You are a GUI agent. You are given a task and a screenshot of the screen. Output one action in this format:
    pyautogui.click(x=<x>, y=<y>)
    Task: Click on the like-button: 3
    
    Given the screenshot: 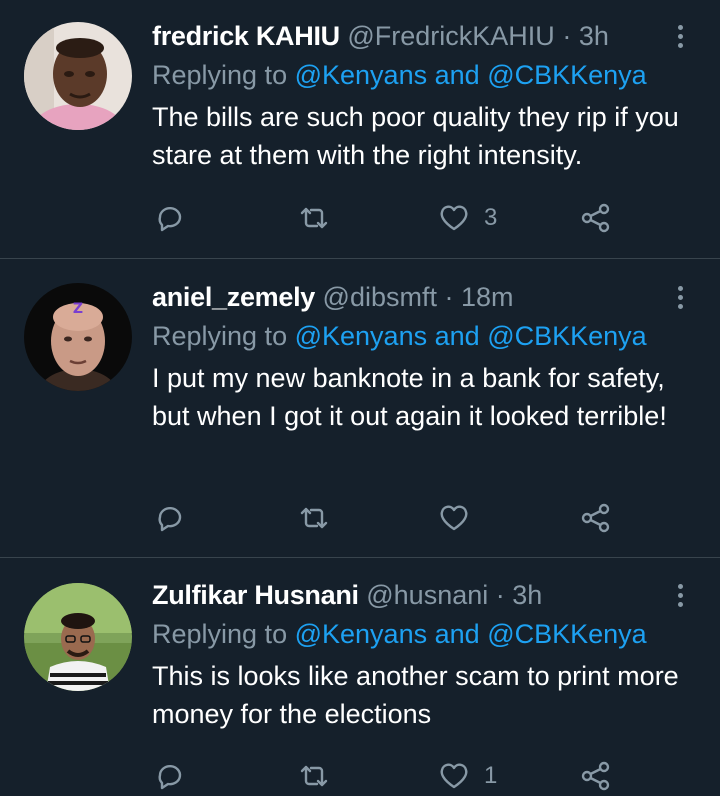 What is the action you would take?
    pyautogui.click(x=467, y=218)
    